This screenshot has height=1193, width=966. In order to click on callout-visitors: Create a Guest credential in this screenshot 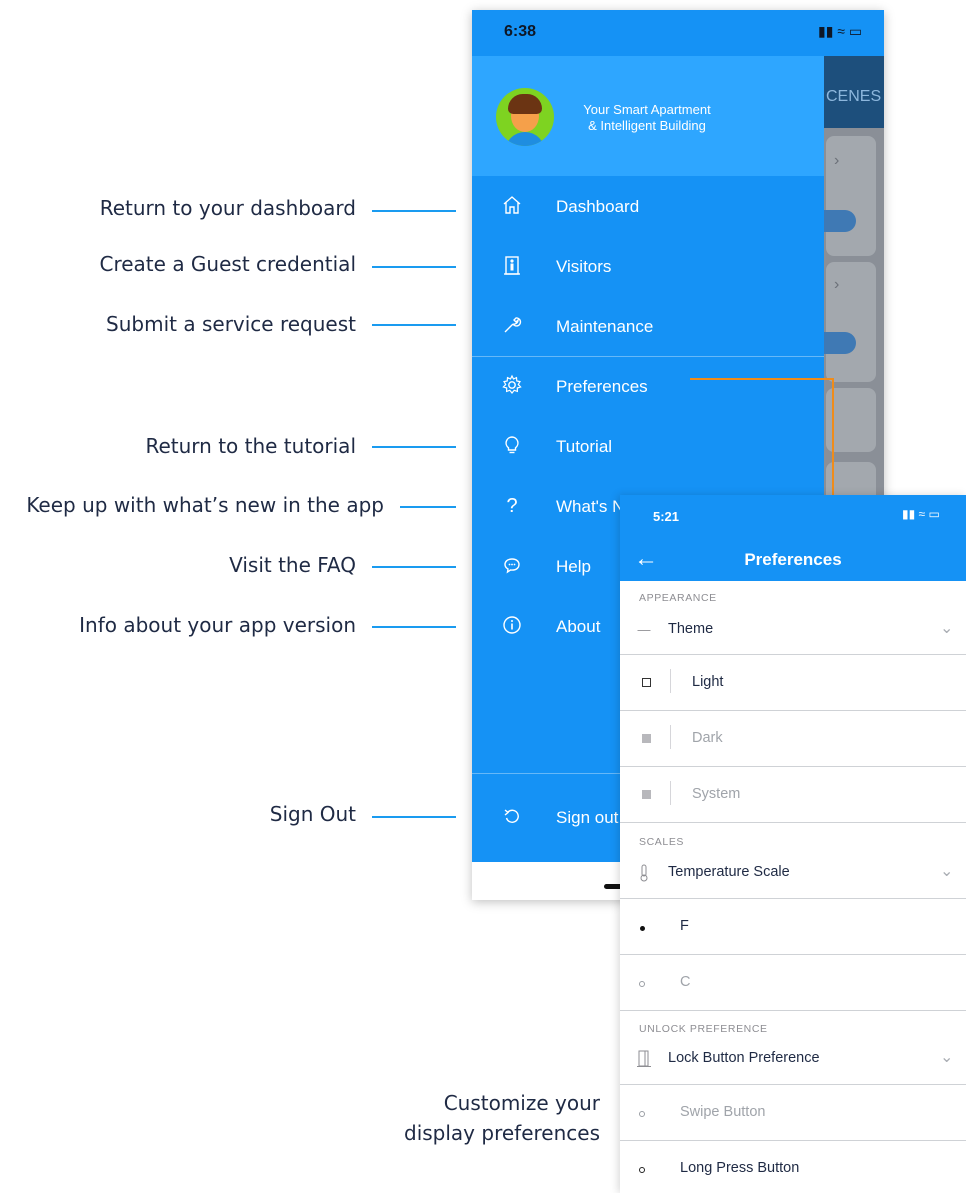, I will do `click(228, 264)`.